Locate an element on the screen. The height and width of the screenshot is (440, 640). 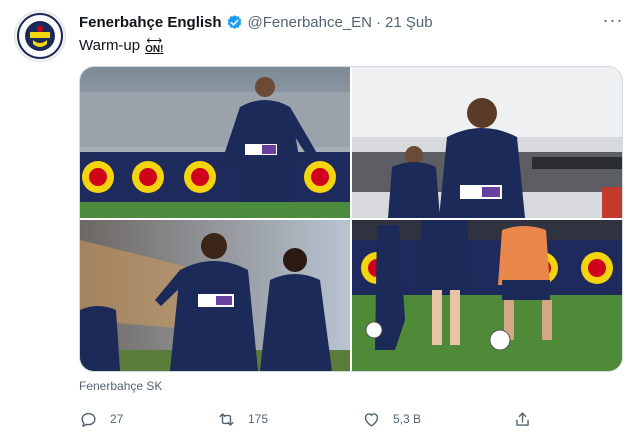
on-emoji-text: ON! is located at coordinates (154, 49).